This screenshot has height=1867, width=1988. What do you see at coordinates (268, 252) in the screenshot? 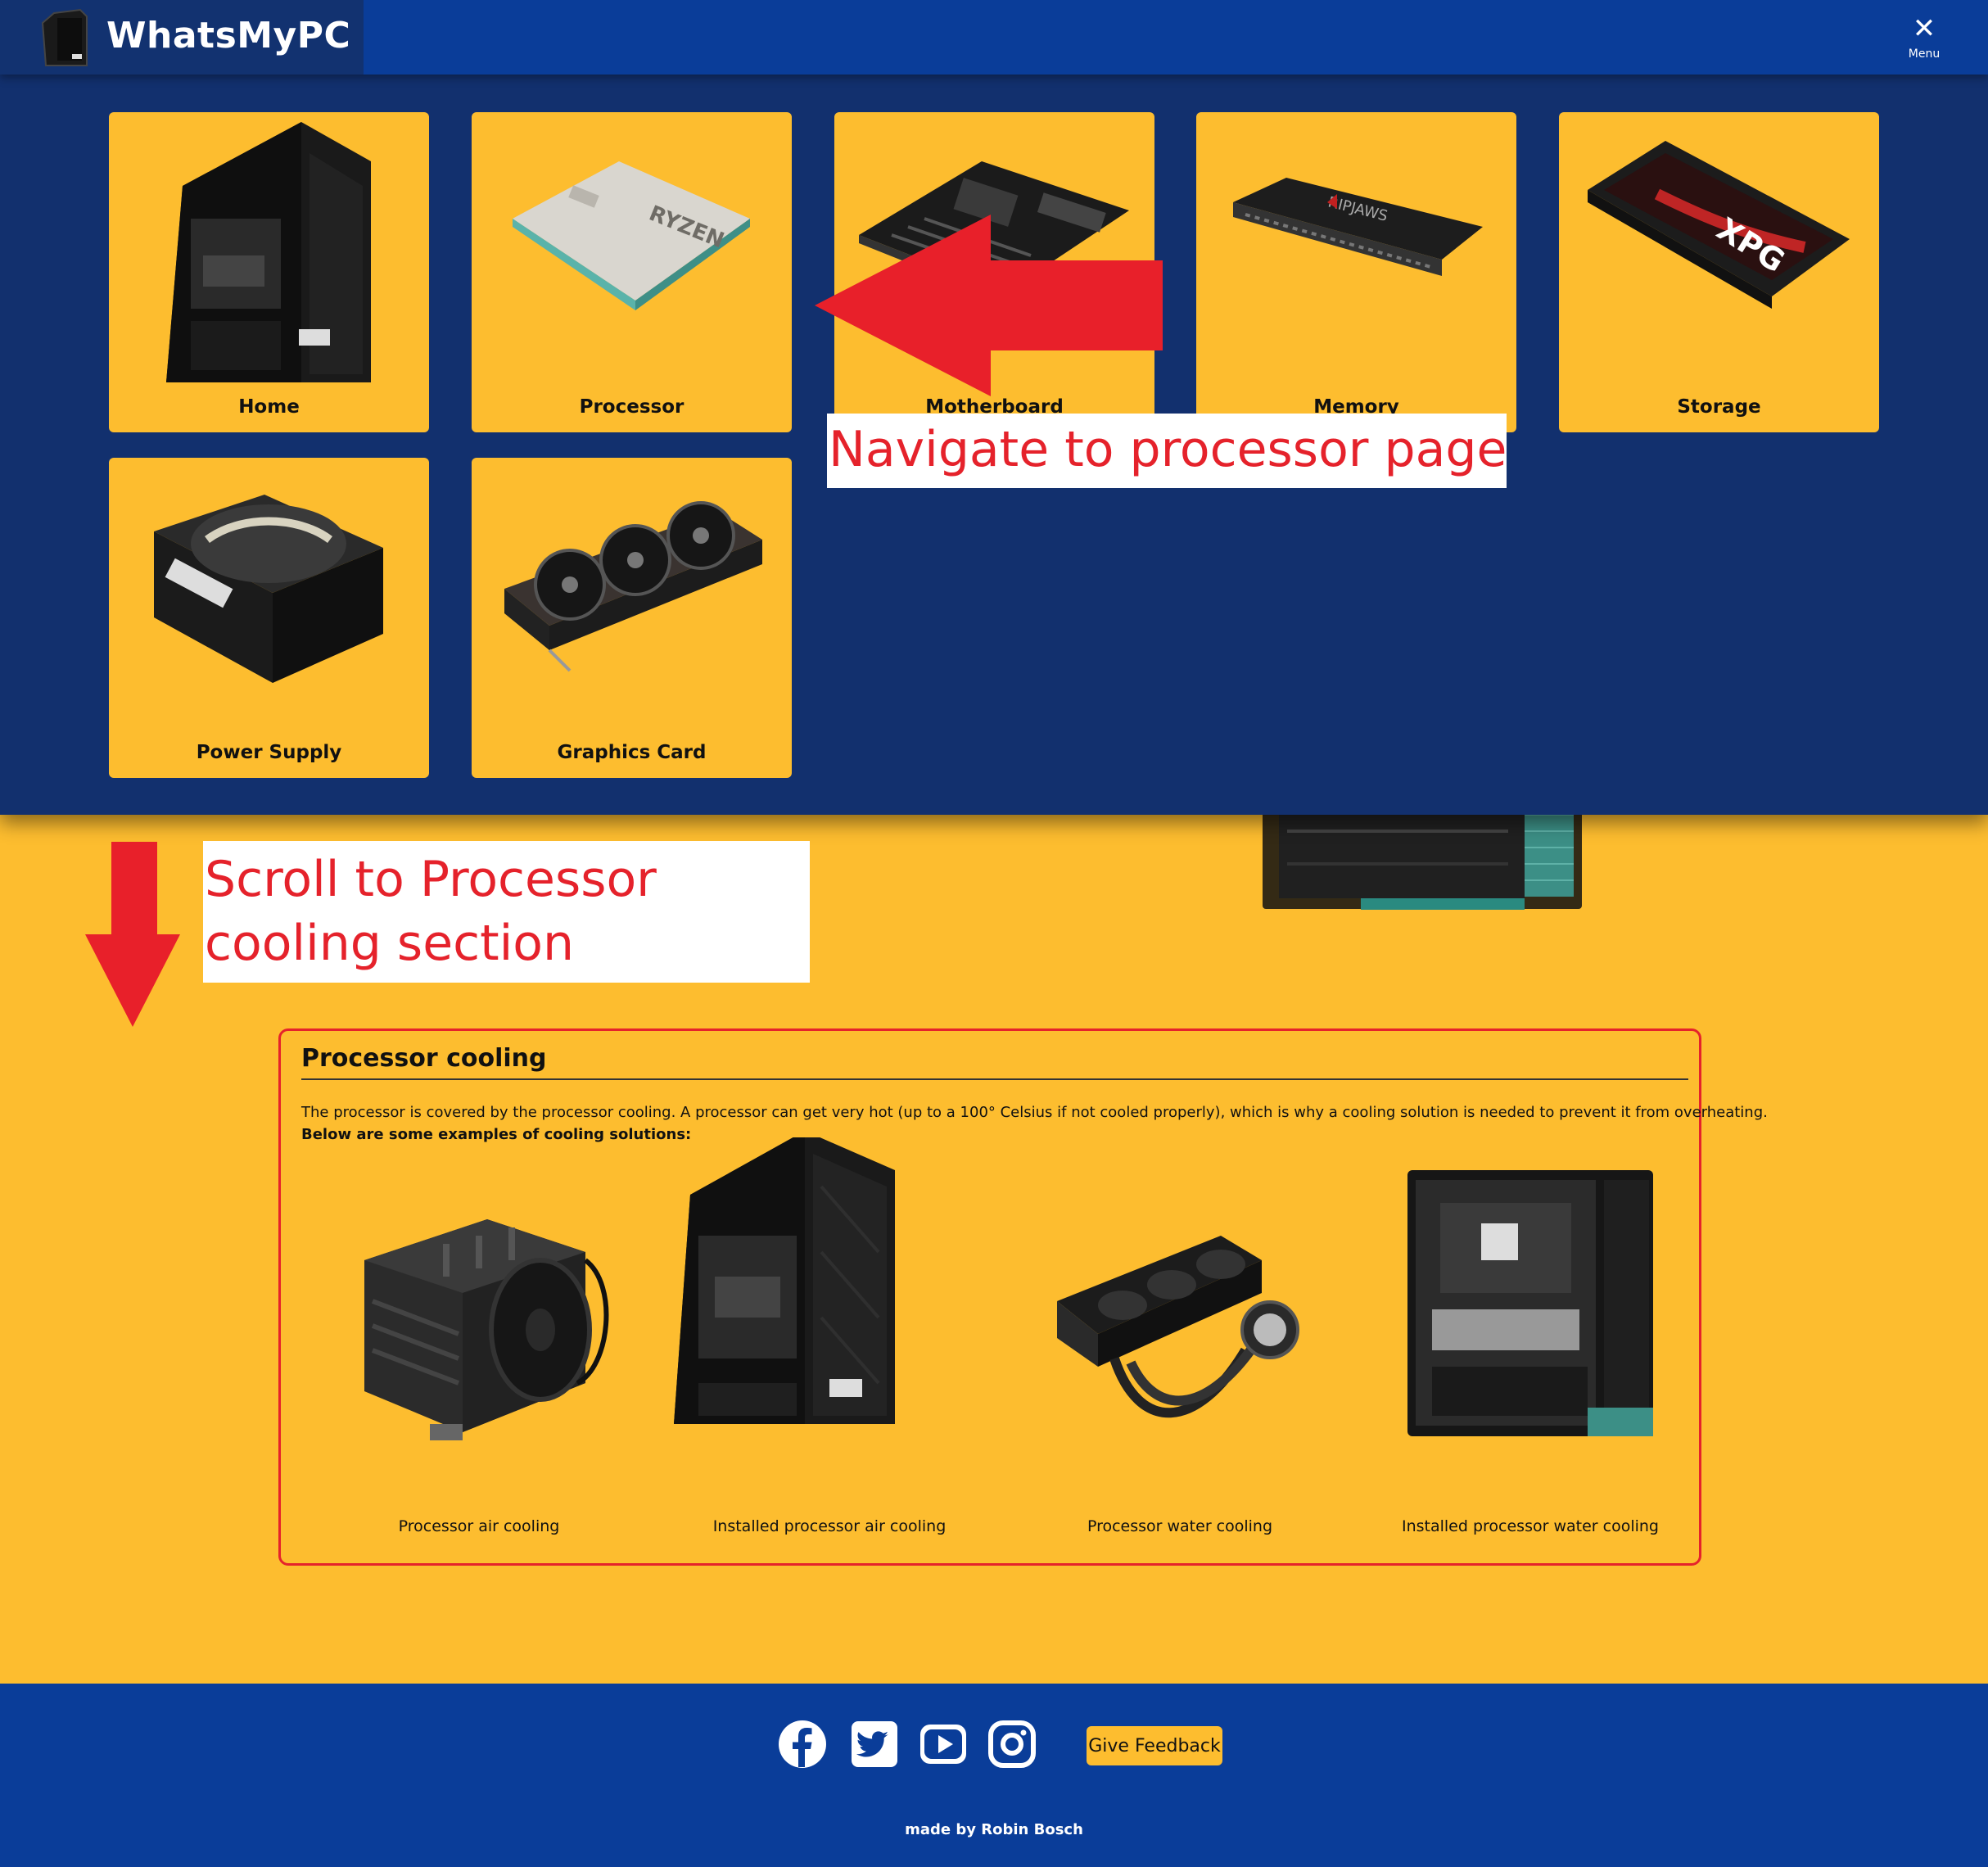
I see `pc-case-icon` at bounding box center [268, 252].